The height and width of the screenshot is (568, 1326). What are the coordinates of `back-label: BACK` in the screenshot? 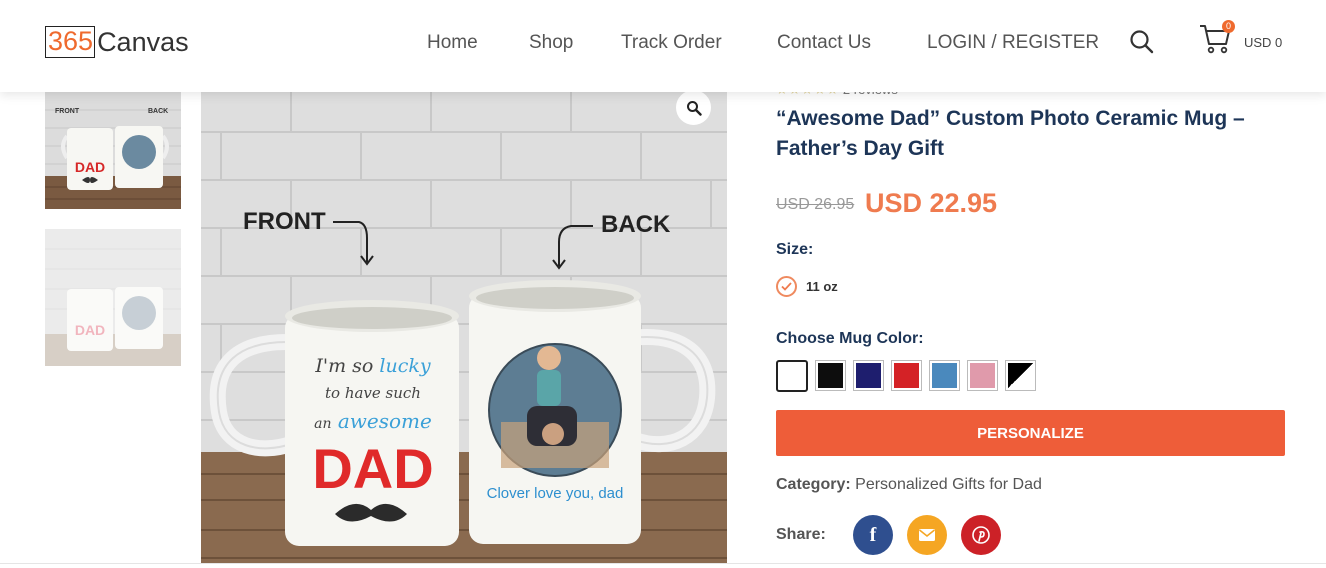 It's located at (636, 224).